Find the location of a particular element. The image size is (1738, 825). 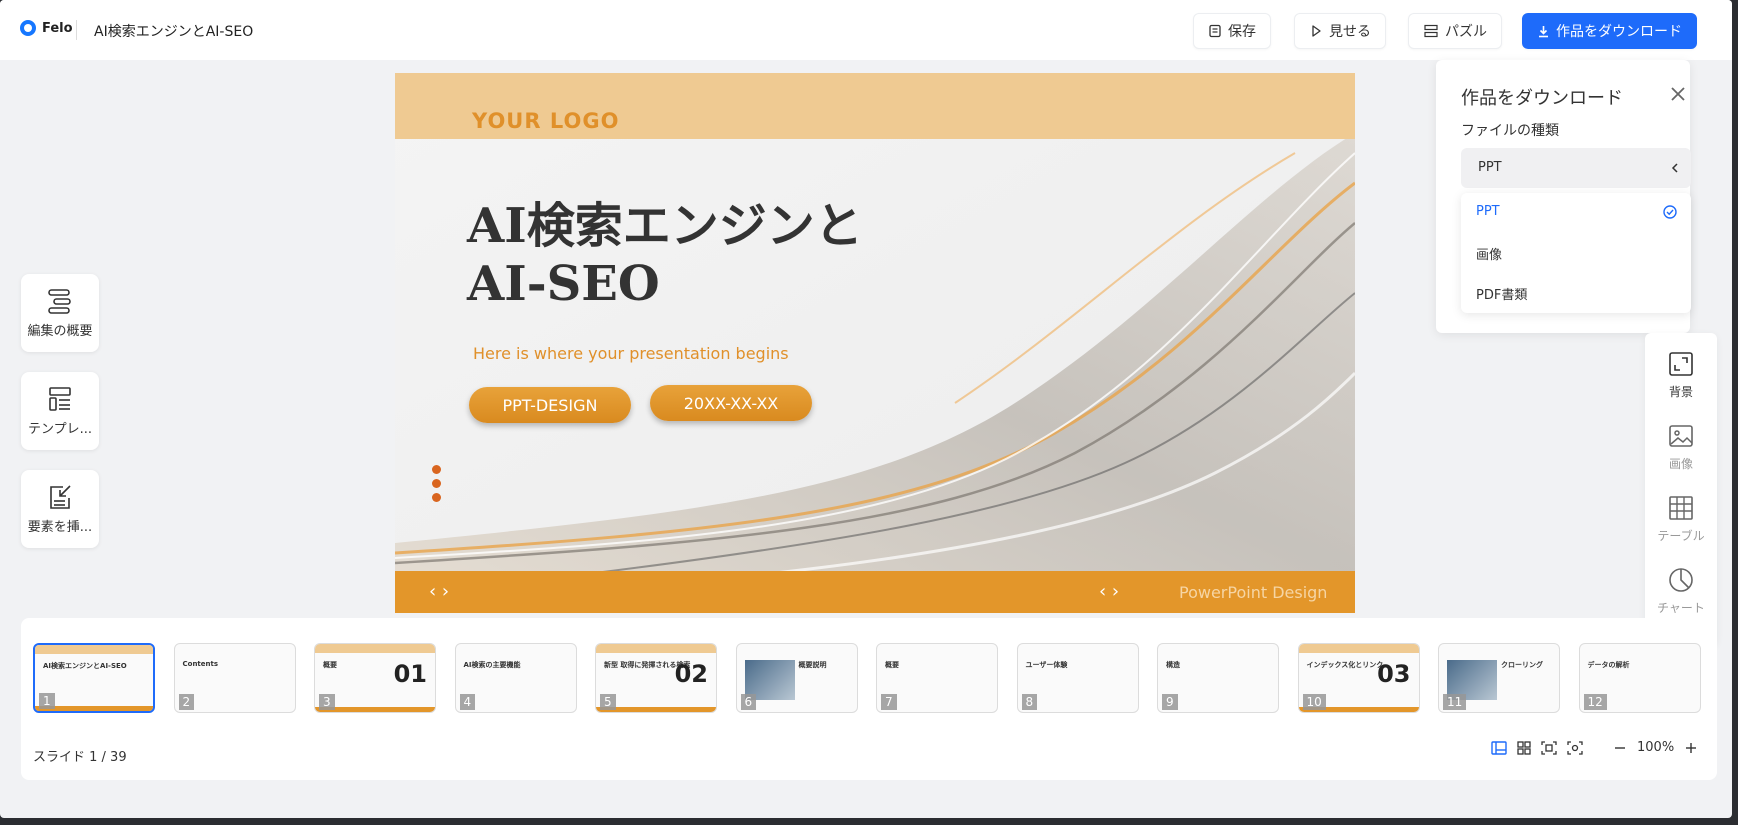

slide-thumbnail: AI検索の主要機能 4 is located at coordinates (515, 678).